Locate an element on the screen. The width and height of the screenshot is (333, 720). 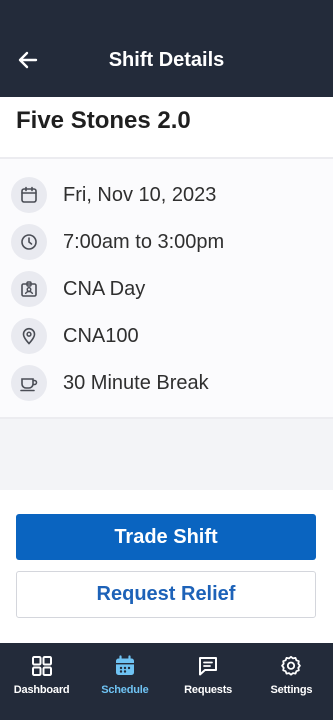
nav-item-requests: Requests is located at coordinates (208, 681).